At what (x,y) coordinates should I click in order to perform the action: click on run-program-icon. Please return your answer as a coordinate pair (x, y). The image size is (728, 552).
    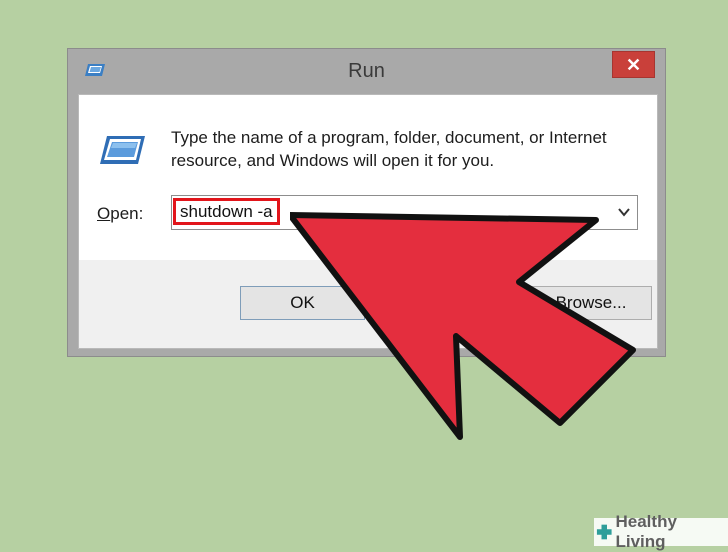
    Looking at the image, I should click on (122, 150).